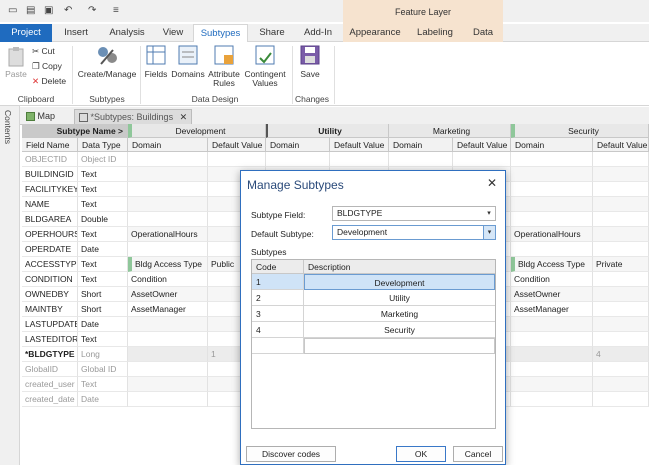  What do you see at coordinates (552, 234) in the screenshot?
I see `domain-cell: OperationalHours` at bounding box center [552, 234].